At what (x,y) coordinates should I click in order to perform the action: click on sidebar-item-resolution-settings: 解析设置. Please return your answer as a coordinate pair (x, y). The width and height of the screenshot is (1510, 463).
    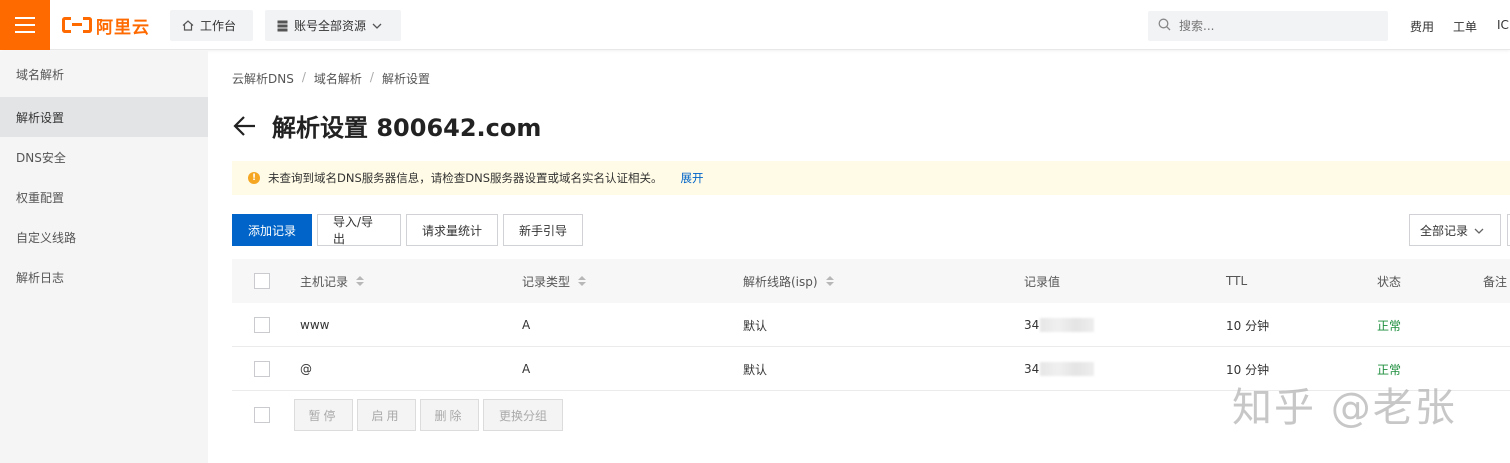
    Looking at the image, I should click on (104, 117).